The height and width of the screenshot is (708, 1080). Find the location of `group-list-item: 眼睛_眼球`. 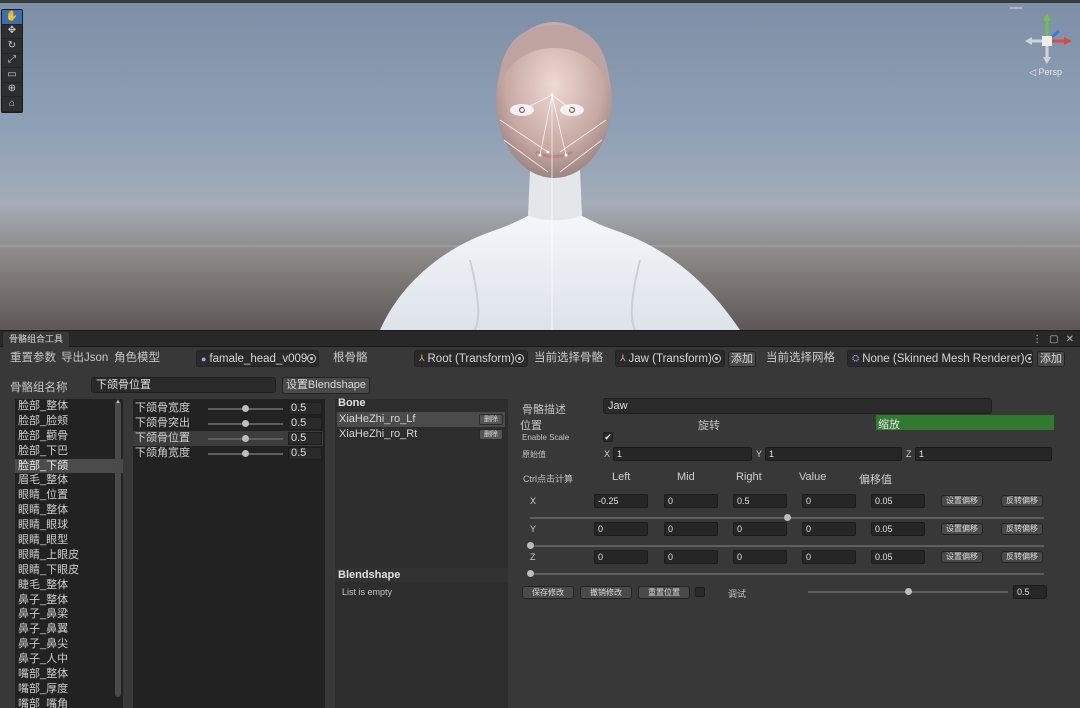

group-list-item: 眼睛_眼球 is located at coordinates (69, 525).